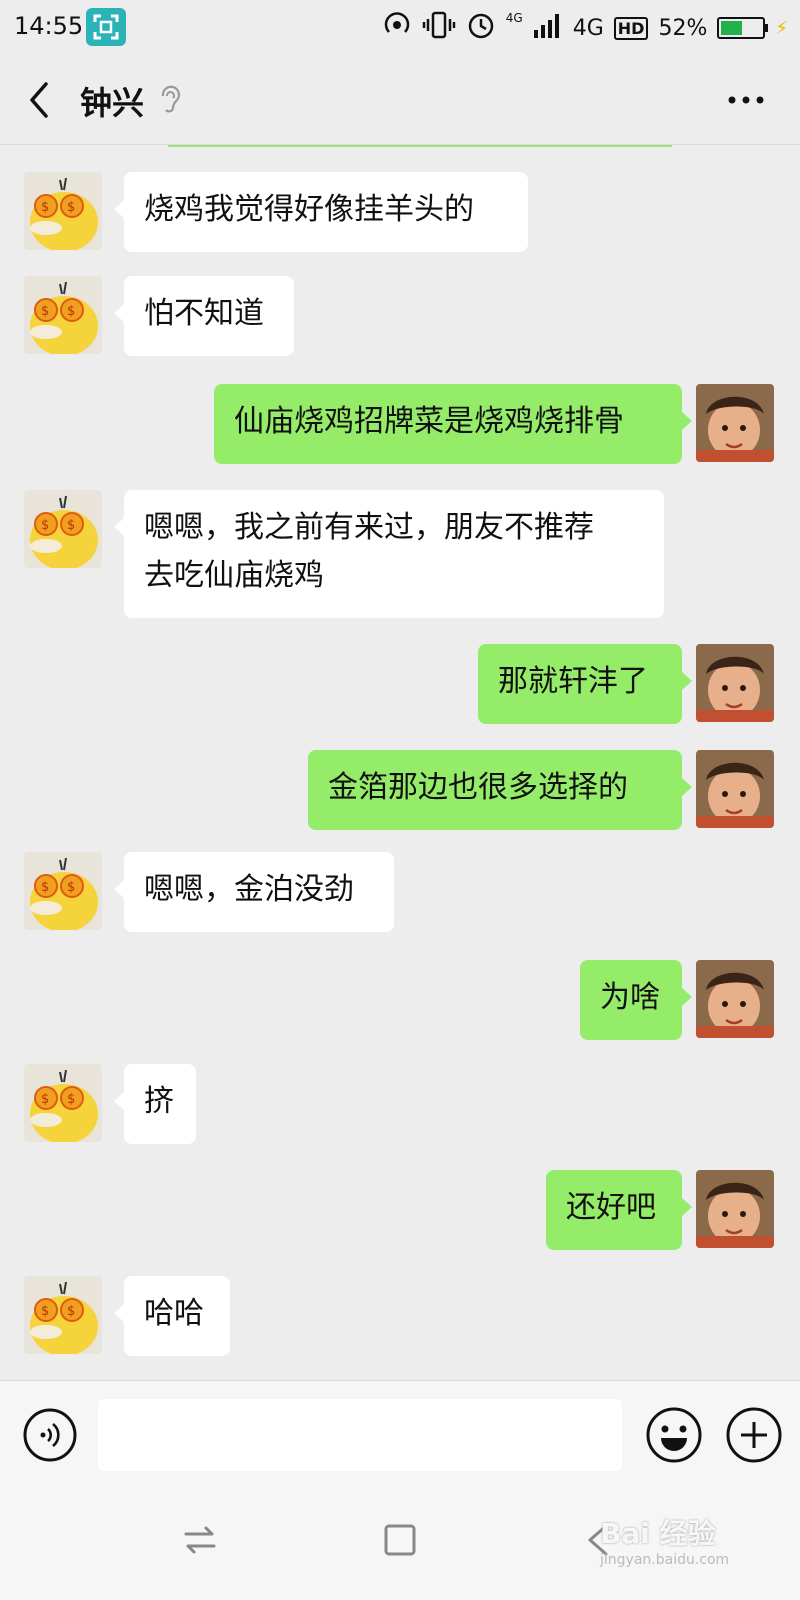  Describe the element at coordinates (204, 316) in the screenshot. I see `received-message-bubble: 怕不知道` at that location.